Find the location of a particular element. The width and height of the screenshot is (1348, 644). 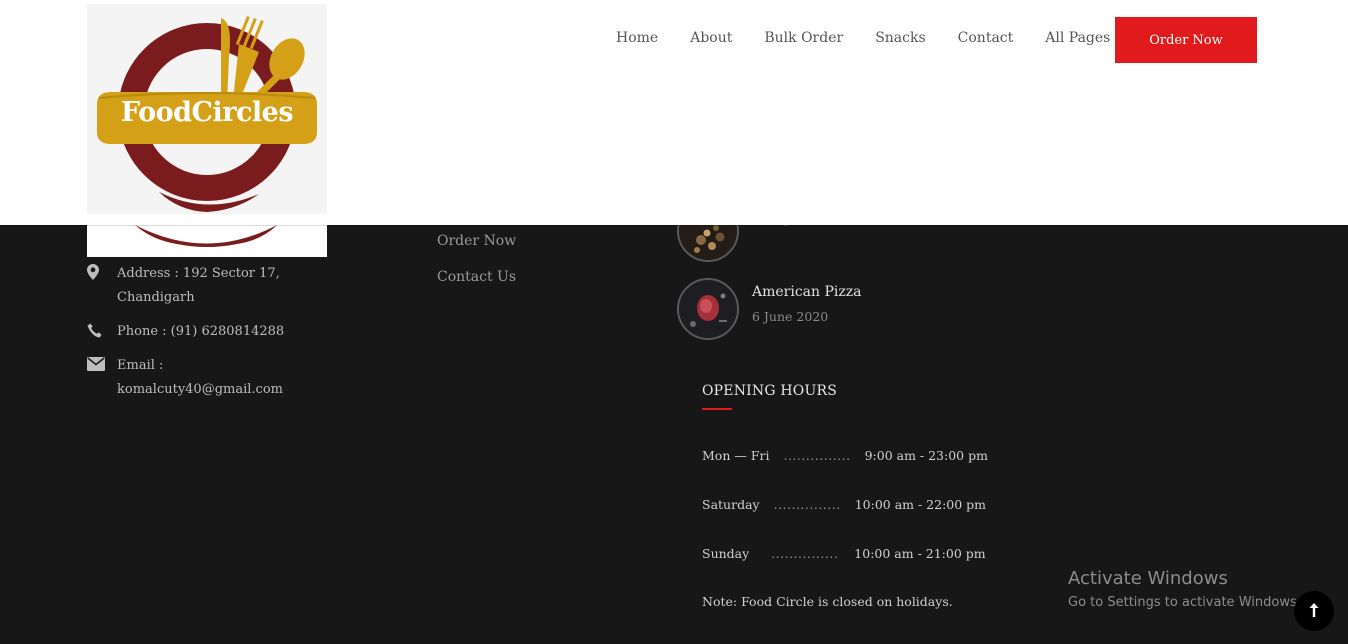

post-title: American Pizza is located at coordinates (807, 292).